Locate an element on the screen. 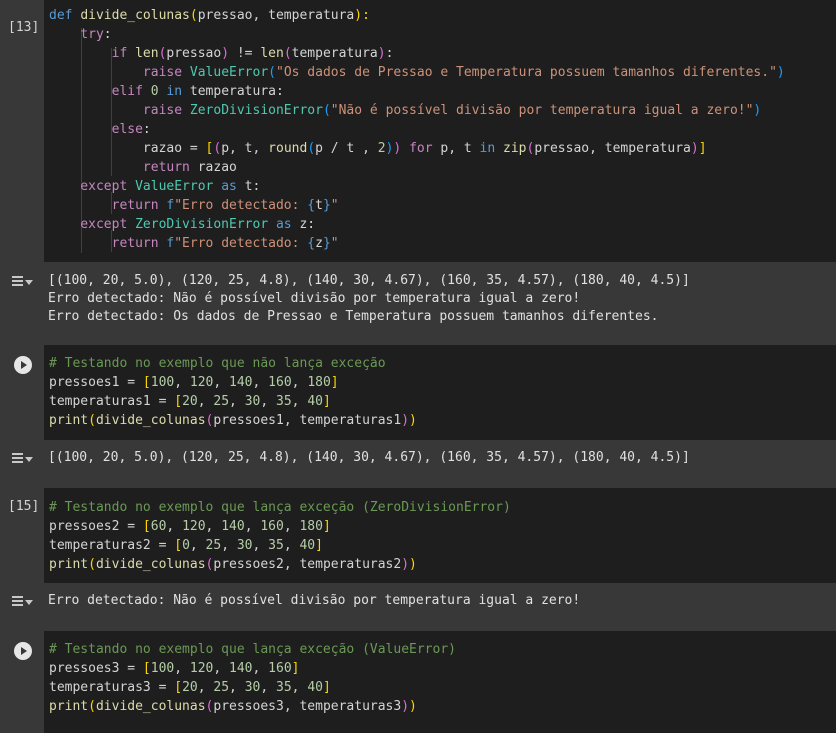  code-line: elif 0 in temperatura: is located at coordinates (166, 91).